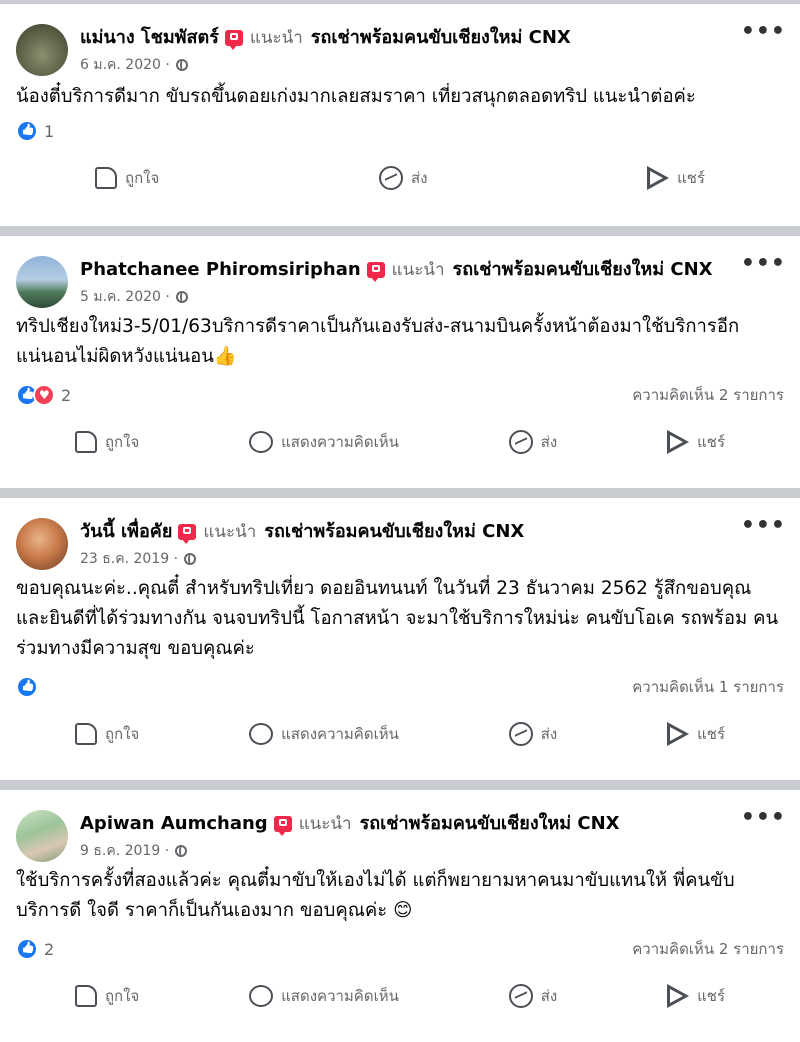 The width and height of the screenshot is (800, 1042). What do you see at coordinates (126, 532) in the screenshot?
I see `author-name: วันนี้ เพื่อคัย` at bounding box center [126, 532].